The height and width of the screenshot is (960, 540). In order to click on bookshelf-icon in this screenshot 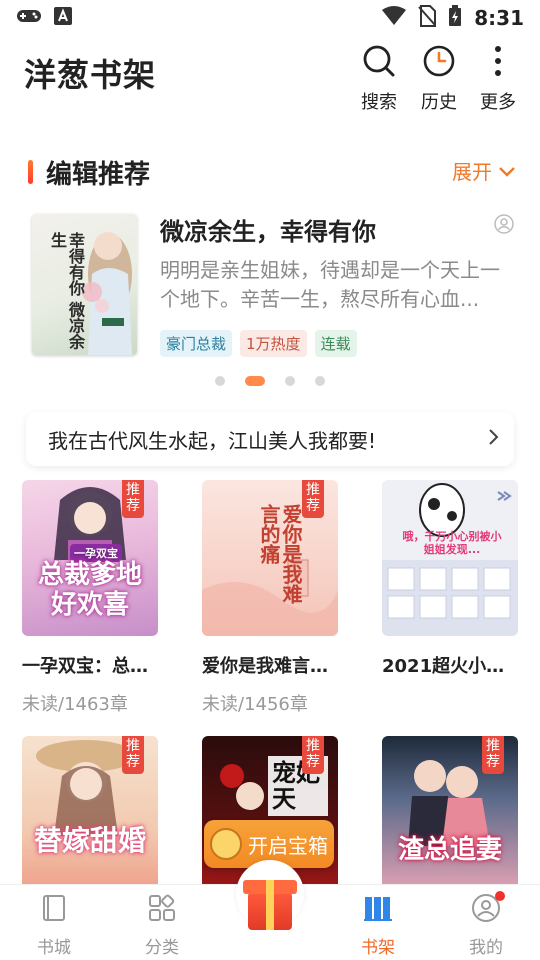, I will do `click(378, 910)`.